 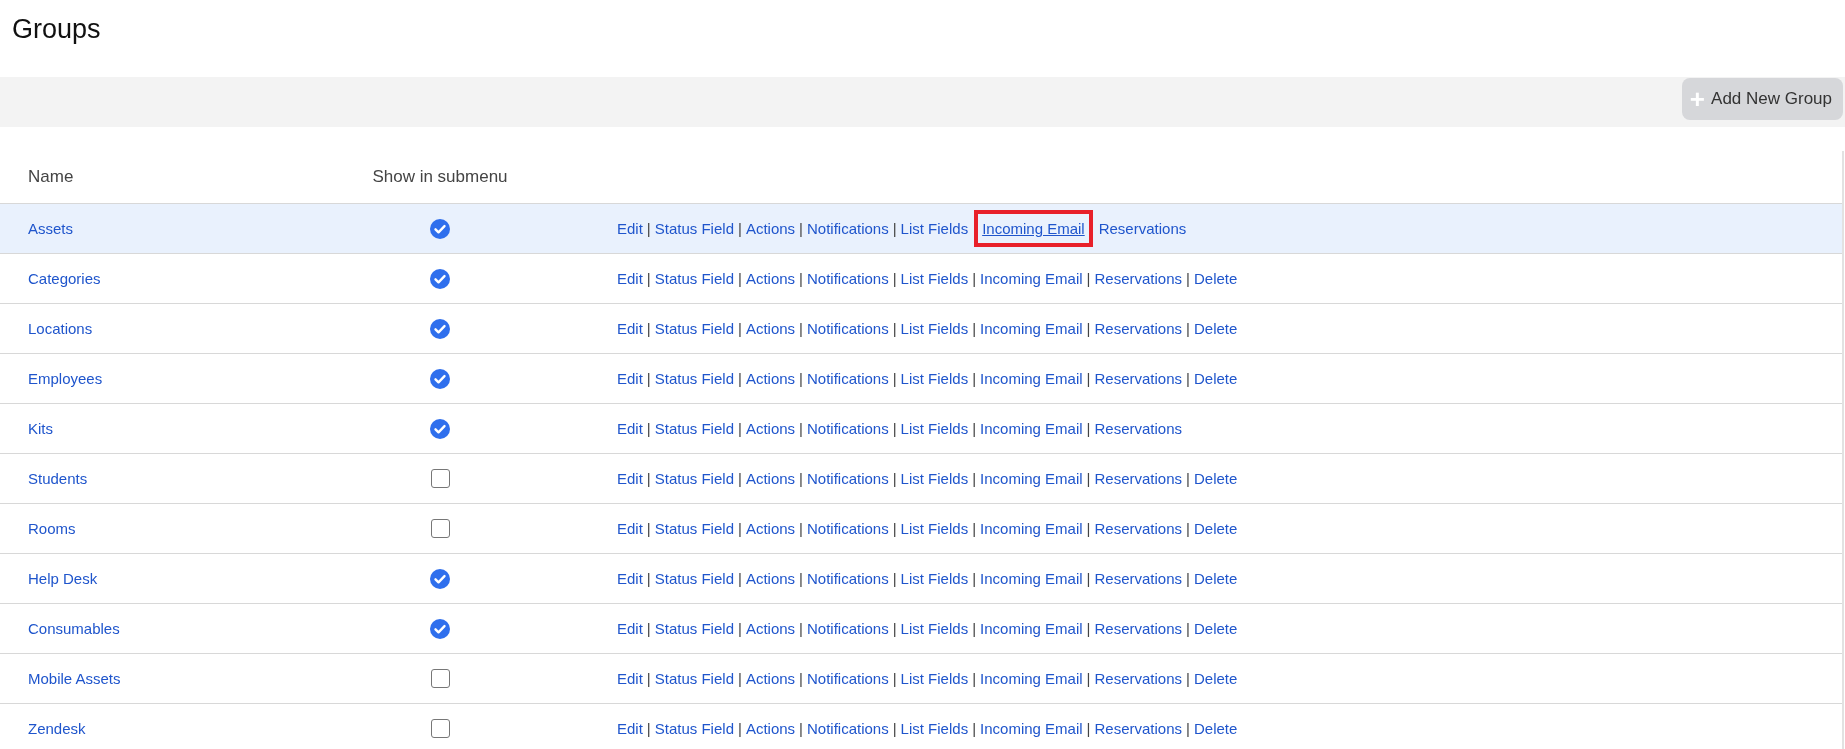 I want to click on add-new-group-button: + Add New Group, so click(x=1762, y=99).